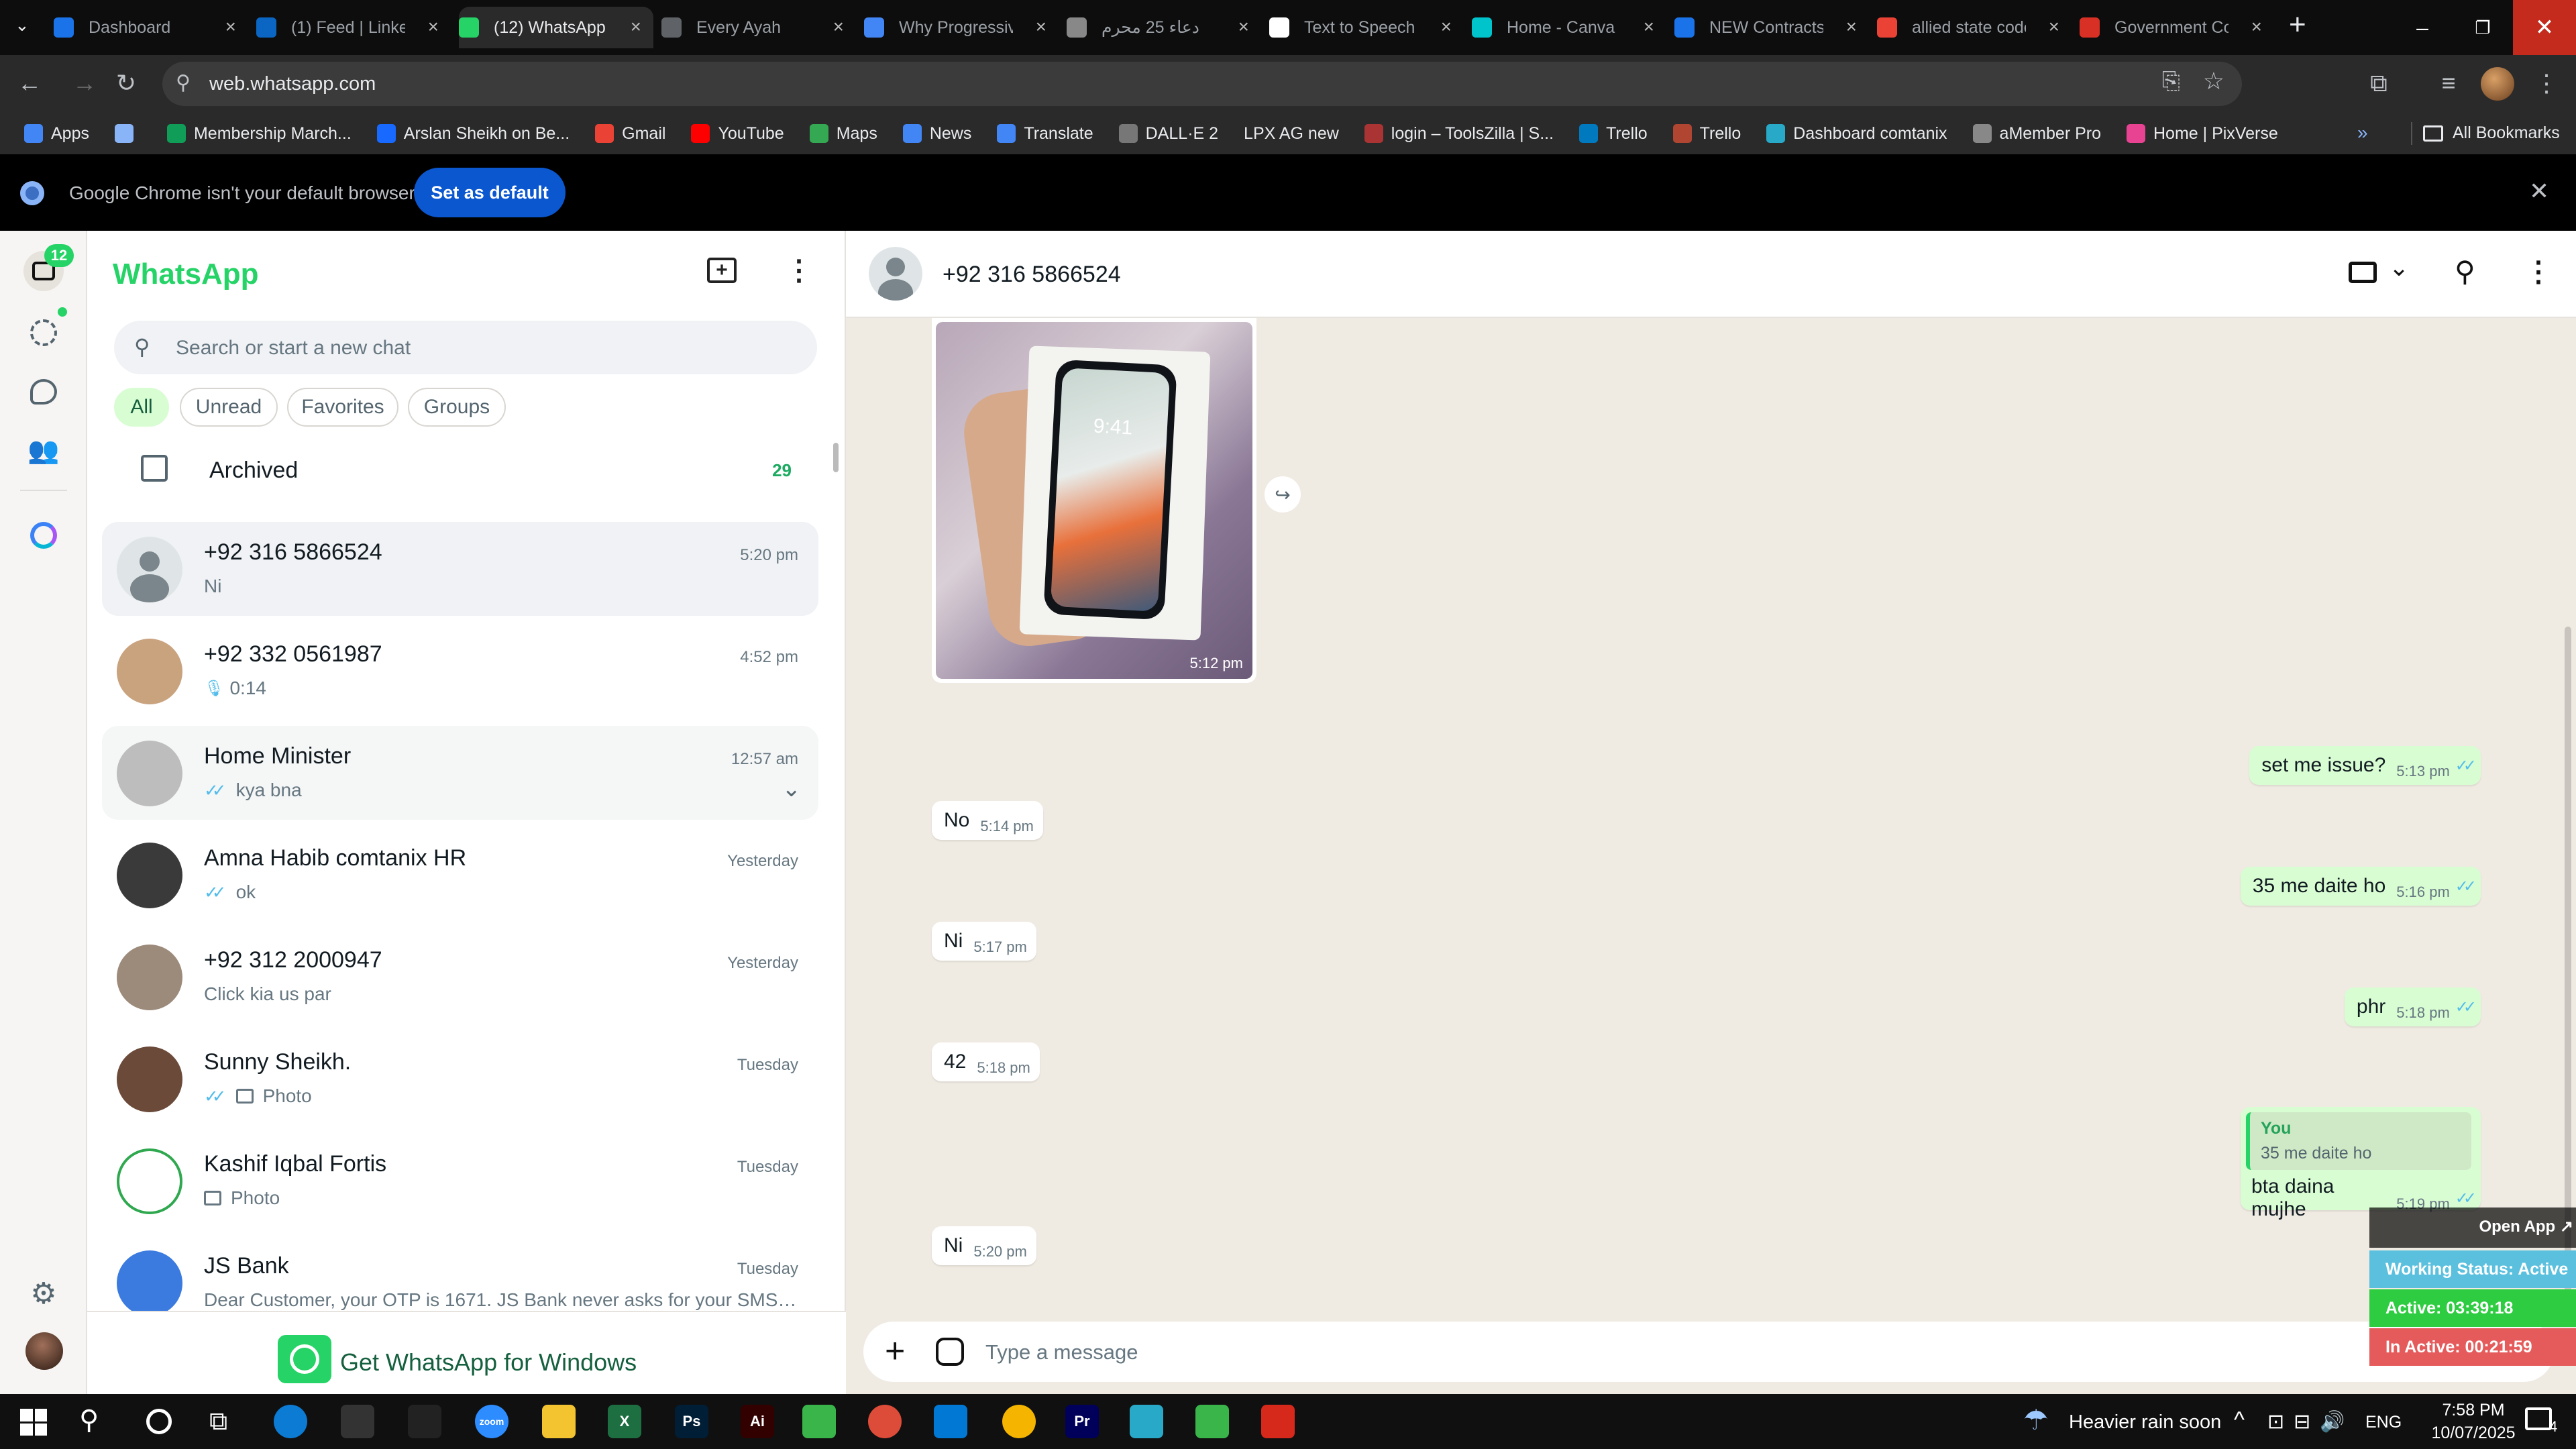 Image resolution: width=2576 pixels, height=1449 pixels. Describe the element at coordinates (2365, 765) in the screenshot. I see `outgoing-message: set me issue? 5:13 pm ✓✓` at that location.